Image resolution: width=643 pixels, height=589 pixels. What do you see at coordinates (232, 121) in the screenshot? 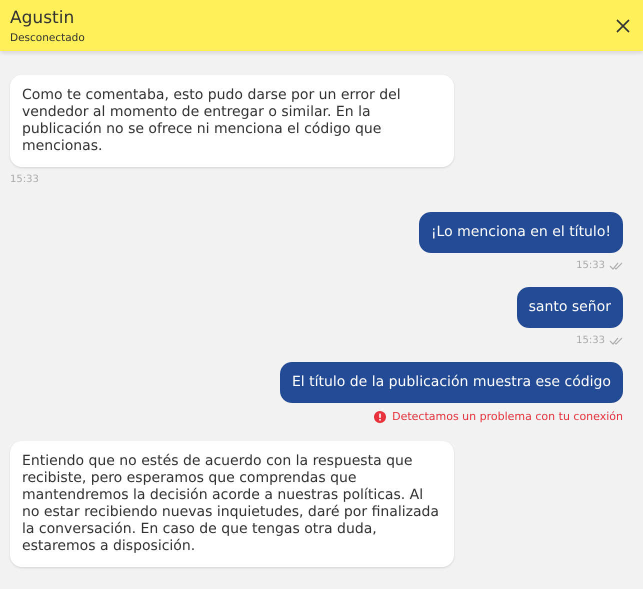
I see `message-bubble: Como te comentaba, esto pudo darse por un error del vendedor al momento de entregar o similar. En la publicación no se ofrece ni menciona el código que mencionas.` at bounding box center [232, 121].